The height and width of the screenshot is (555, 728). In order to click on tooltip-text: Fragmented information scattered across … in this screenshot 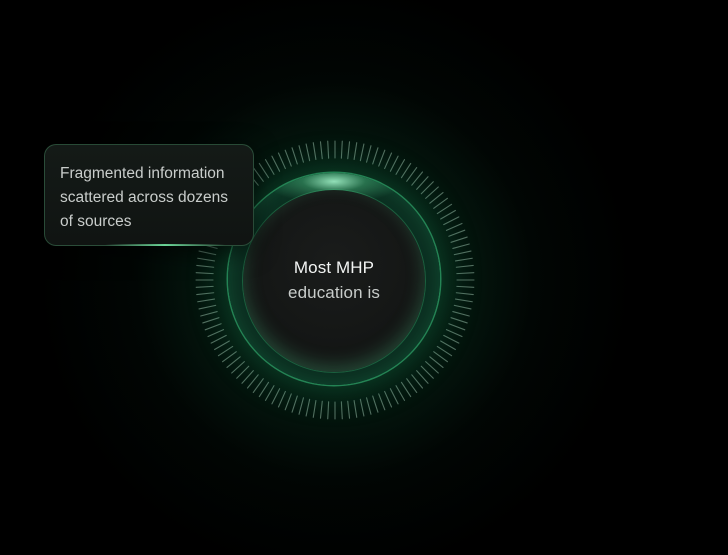, I will do `click(144, 197)`.